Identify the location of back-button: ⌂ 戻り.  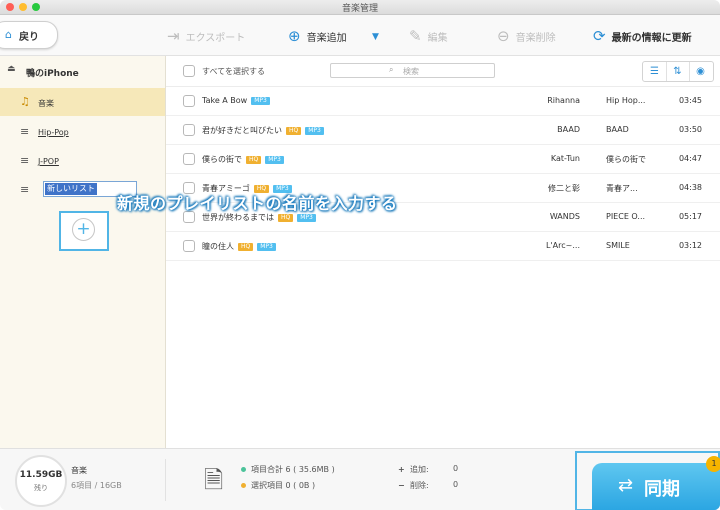
(29, 35).